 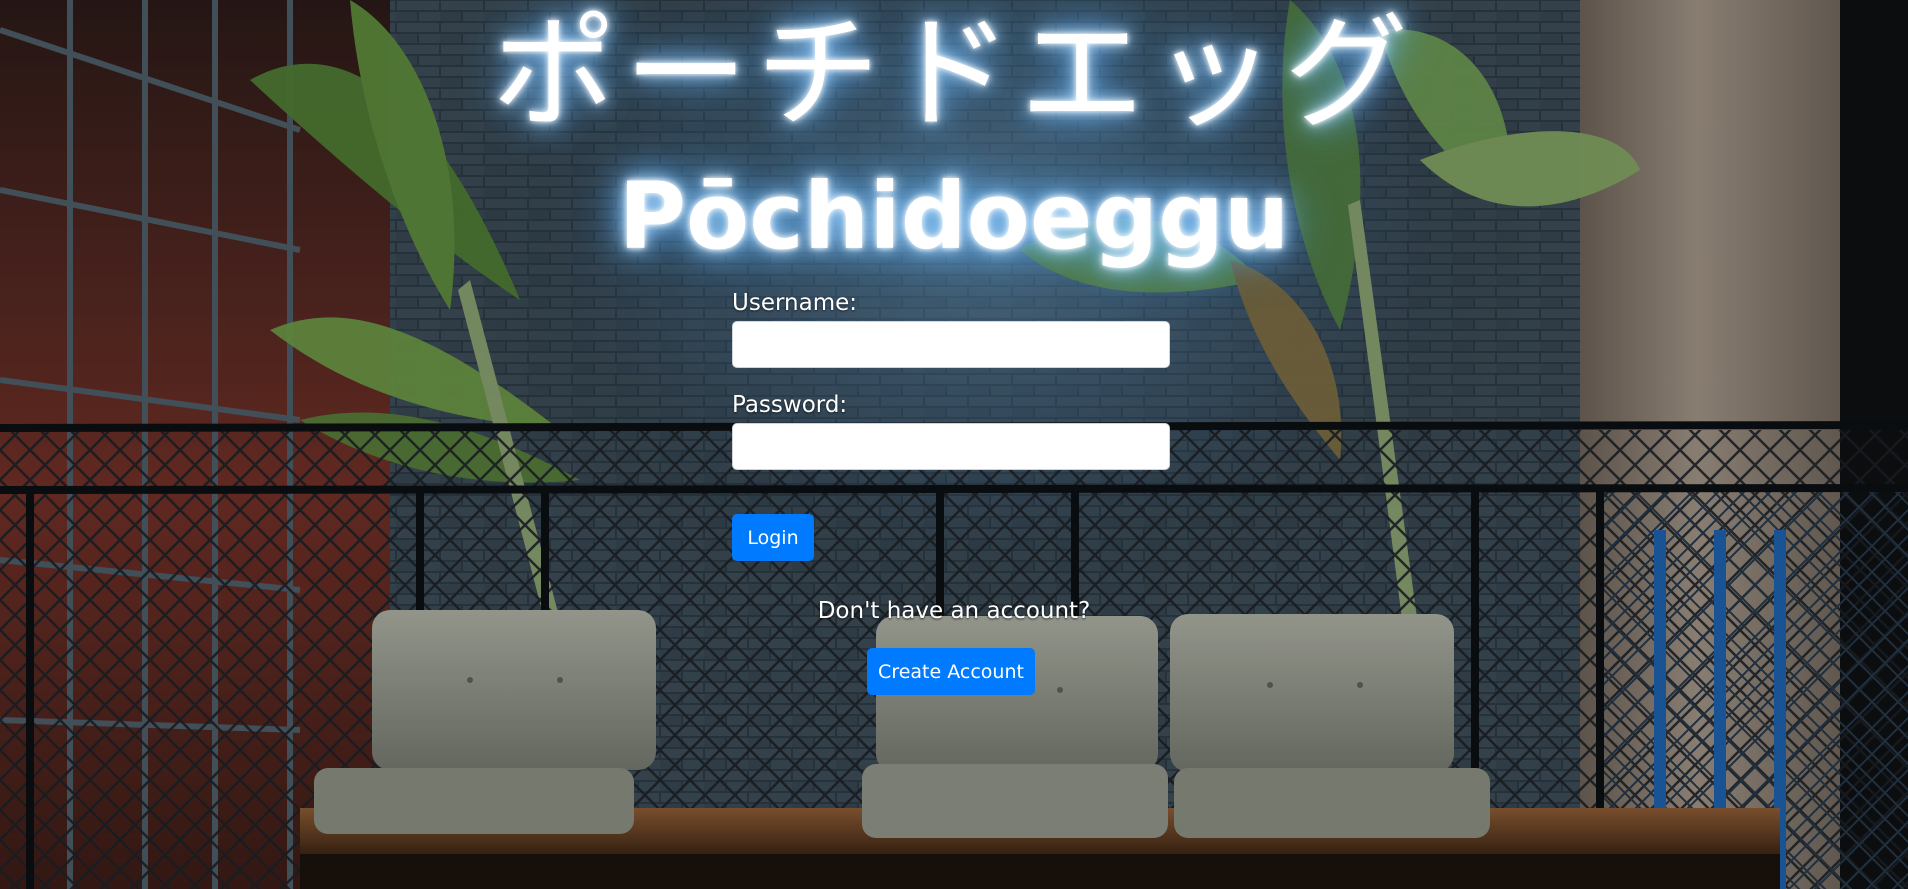 What do you see at coordinates (790, 405) in the screenshot?
I see `password-label: Password:` at bounding box center [790, 405].